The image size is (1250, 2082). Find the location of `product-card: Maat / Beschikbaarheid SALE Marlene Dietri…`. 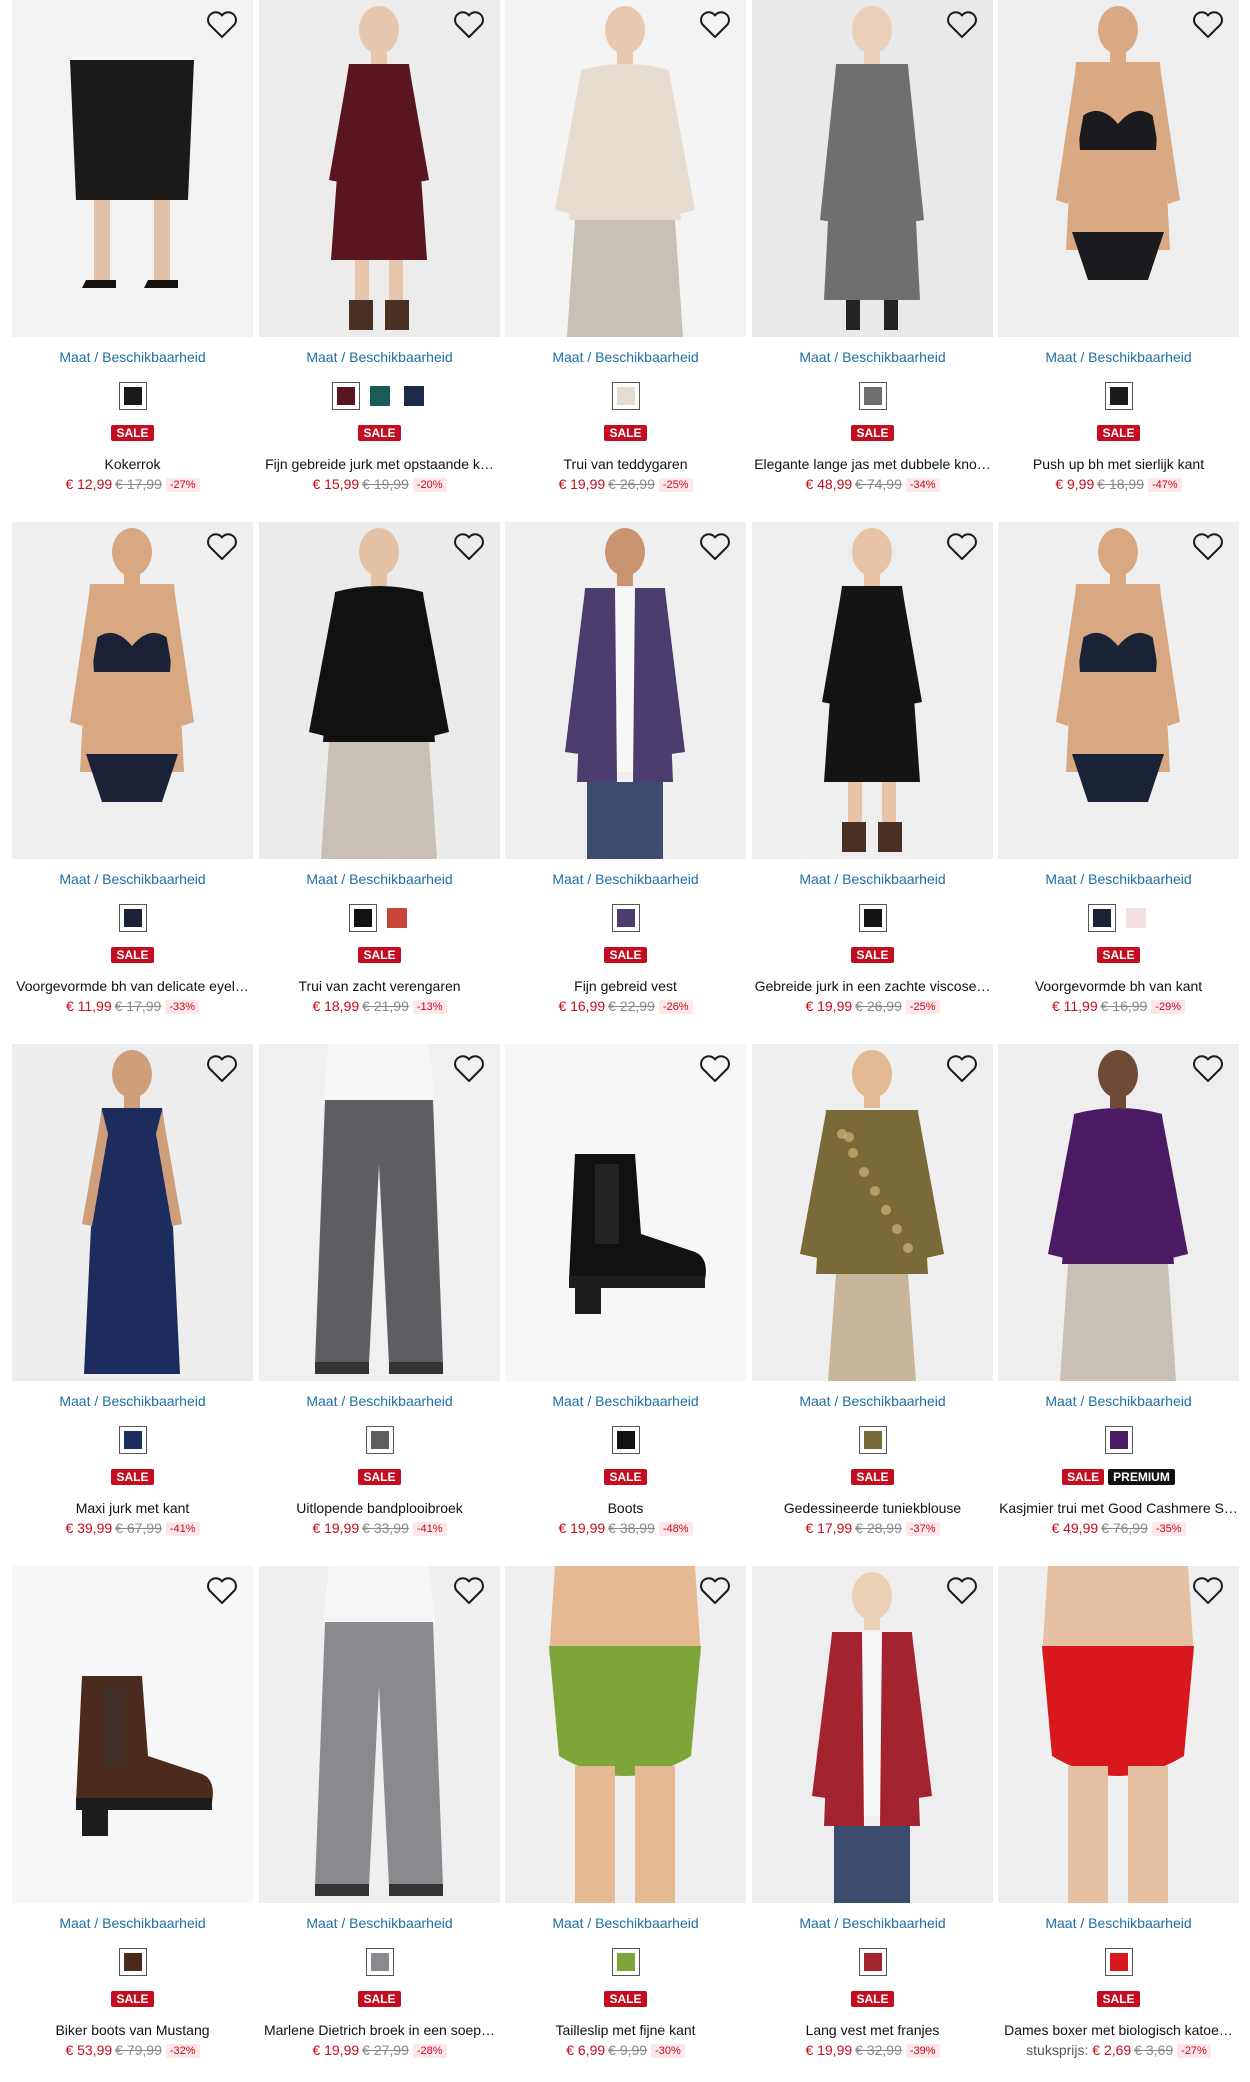

product-card: Maat / Beschikbaarheid SALE Marlene Dietri… is located at coordinates (379, 1821).